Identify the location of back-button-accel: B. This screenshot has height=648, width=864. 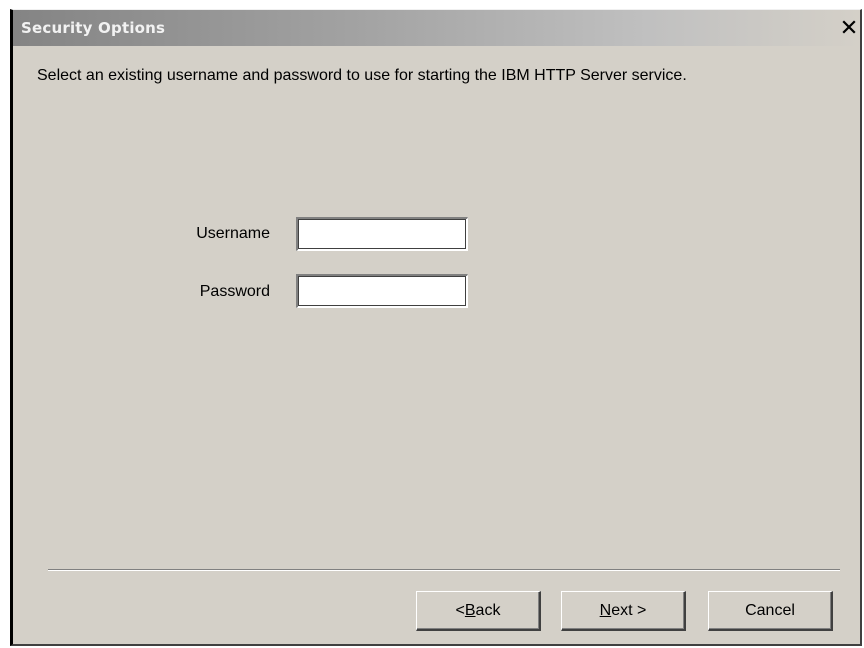
(470, 610).